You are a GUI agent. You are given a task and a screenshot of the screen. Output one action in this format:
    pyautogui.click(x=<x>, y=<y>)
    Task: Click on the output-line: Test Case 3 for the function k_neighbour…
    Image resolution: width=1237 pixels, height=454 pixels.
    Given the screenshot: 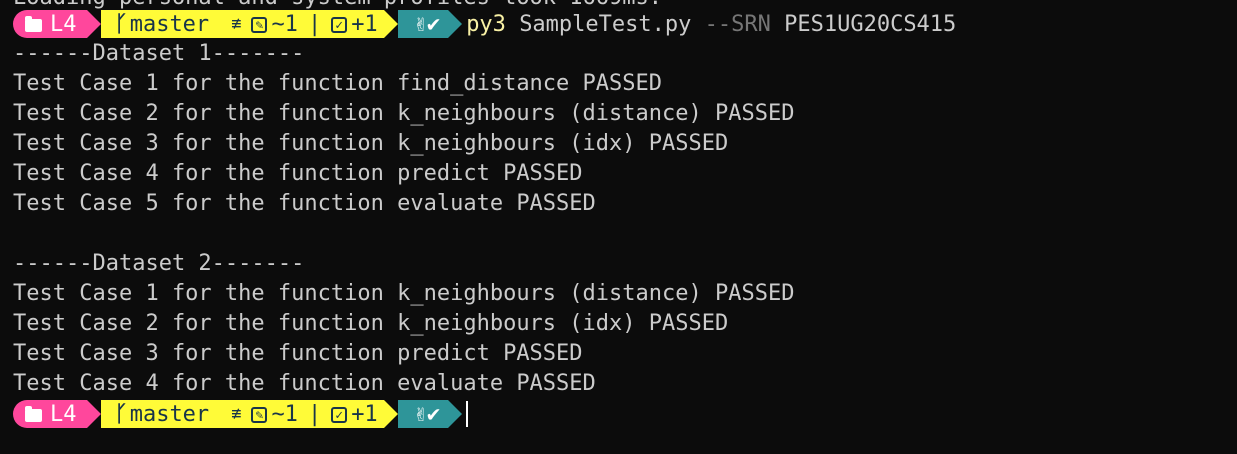 What is the action you would take?
    pyautogui.click(x=371, y=143)
    